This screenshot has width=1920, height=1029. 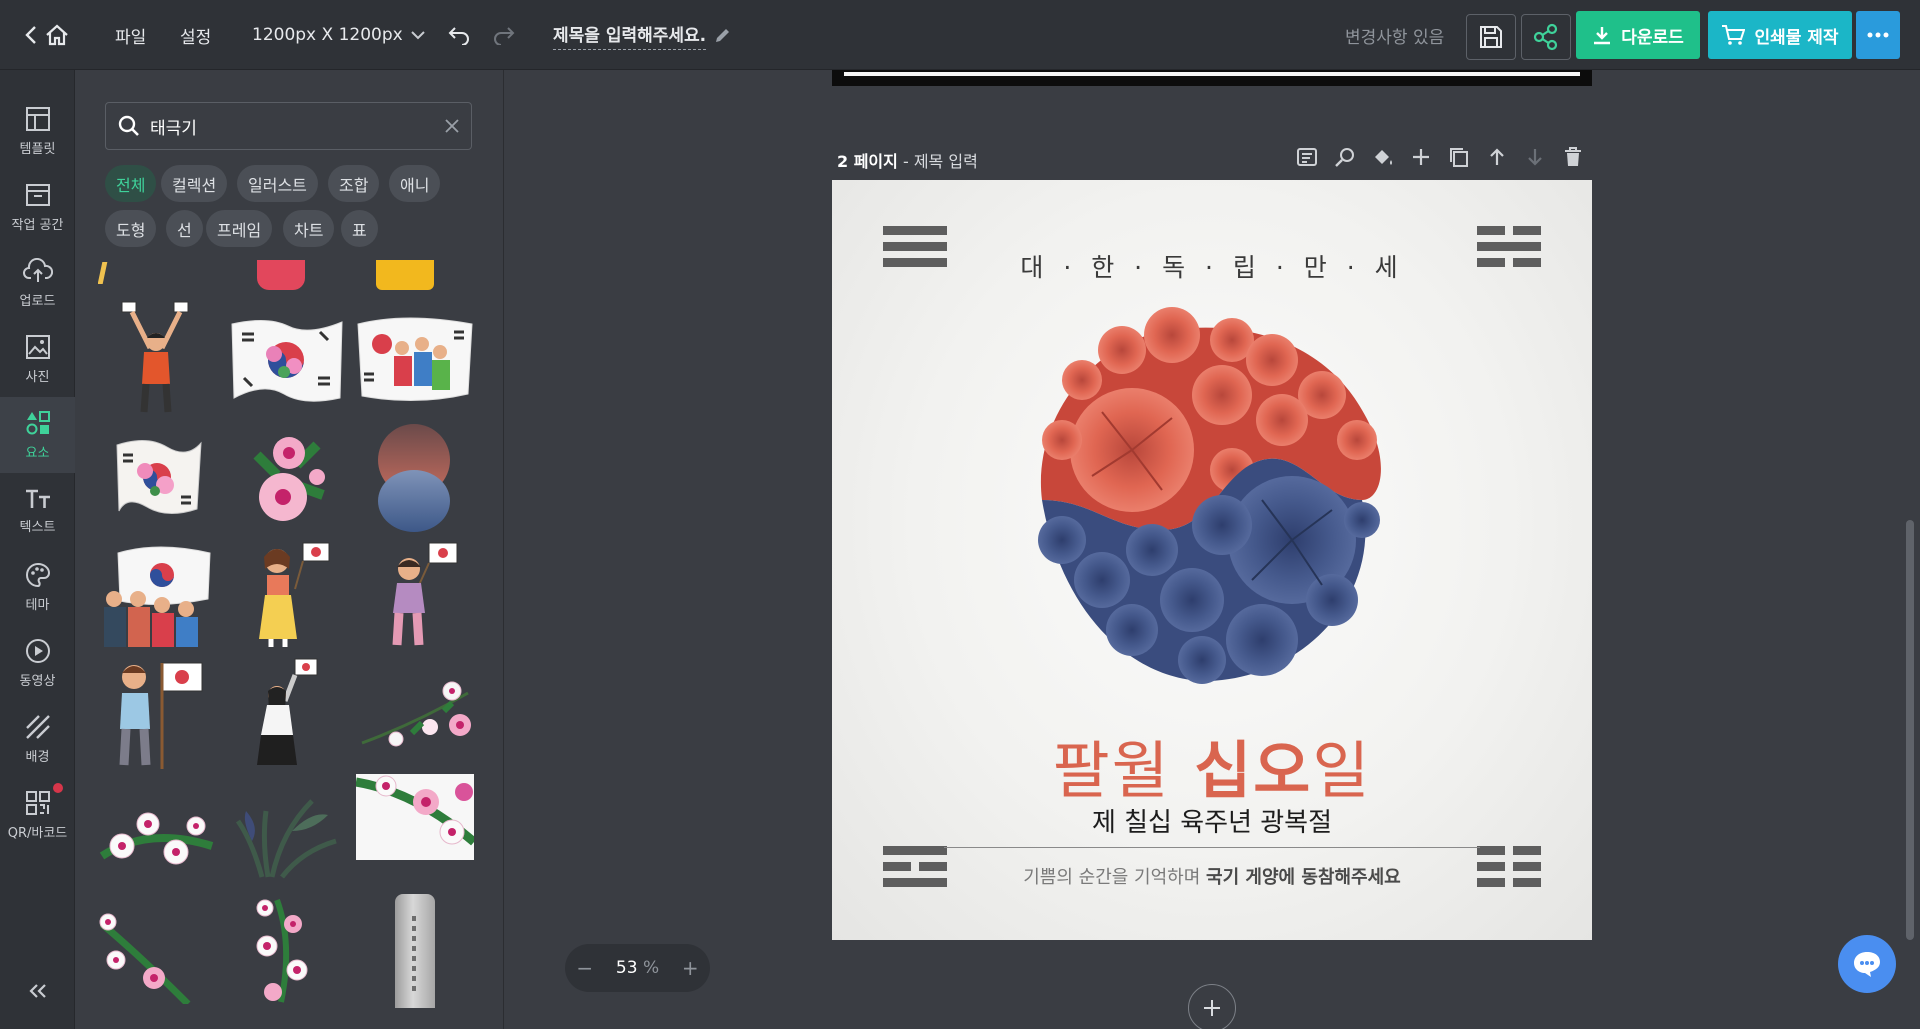 I want to click on chip-all: 전체, so click(x=131, y=183).